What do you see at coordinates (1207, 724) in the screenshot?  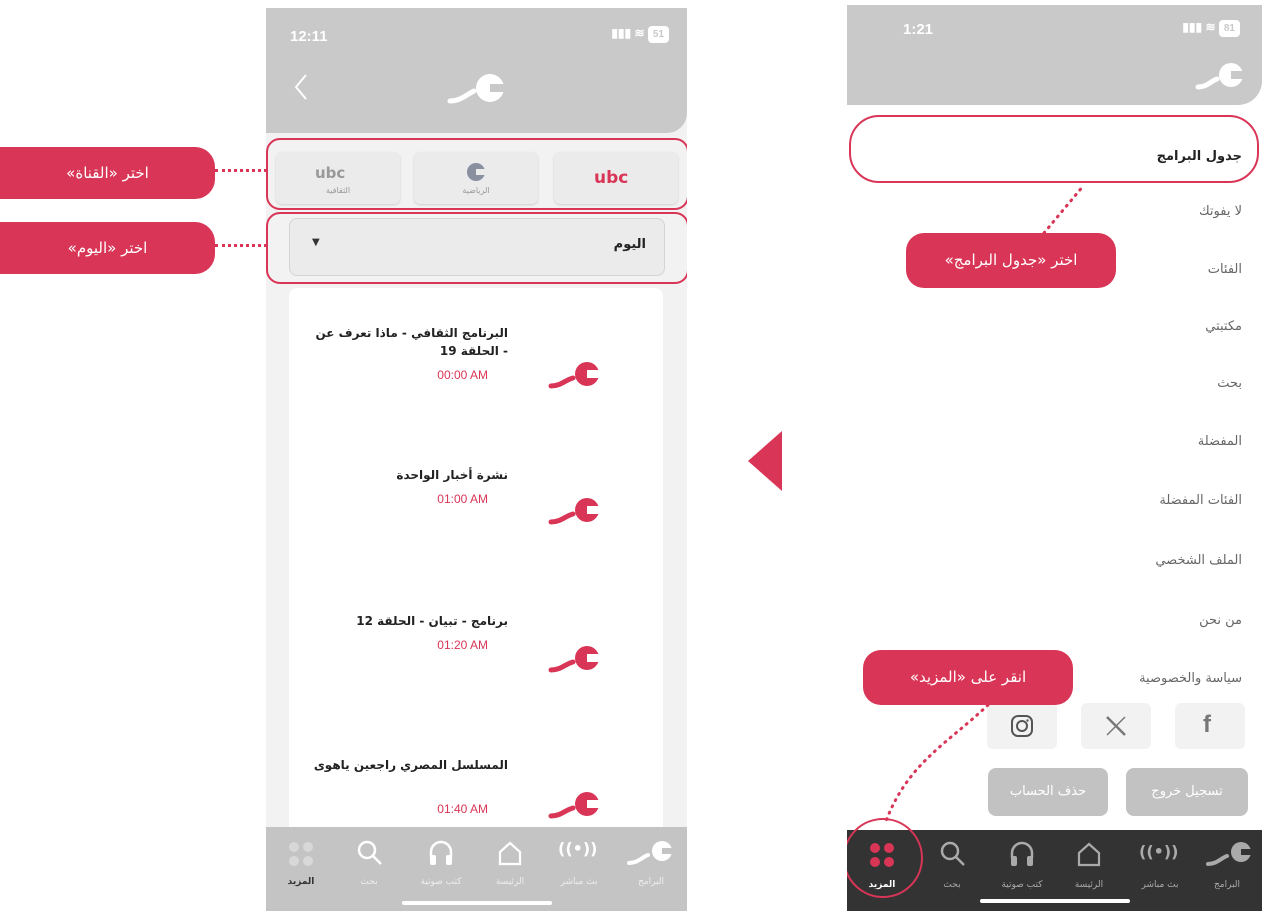 I see `facebook-icon: f` at bounding box center [1207, 724].